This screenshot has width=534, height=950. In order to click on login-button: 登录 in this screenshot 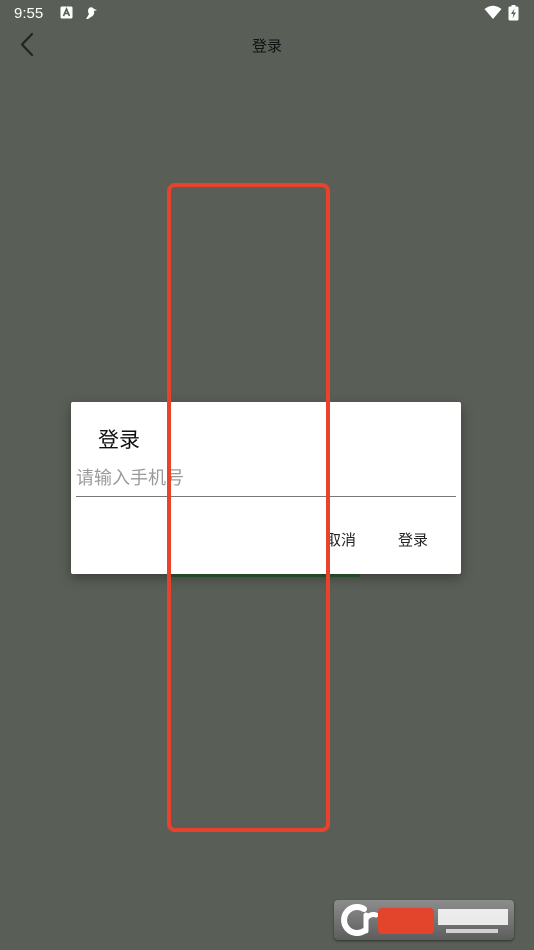, I will do `click(413, 539)`.